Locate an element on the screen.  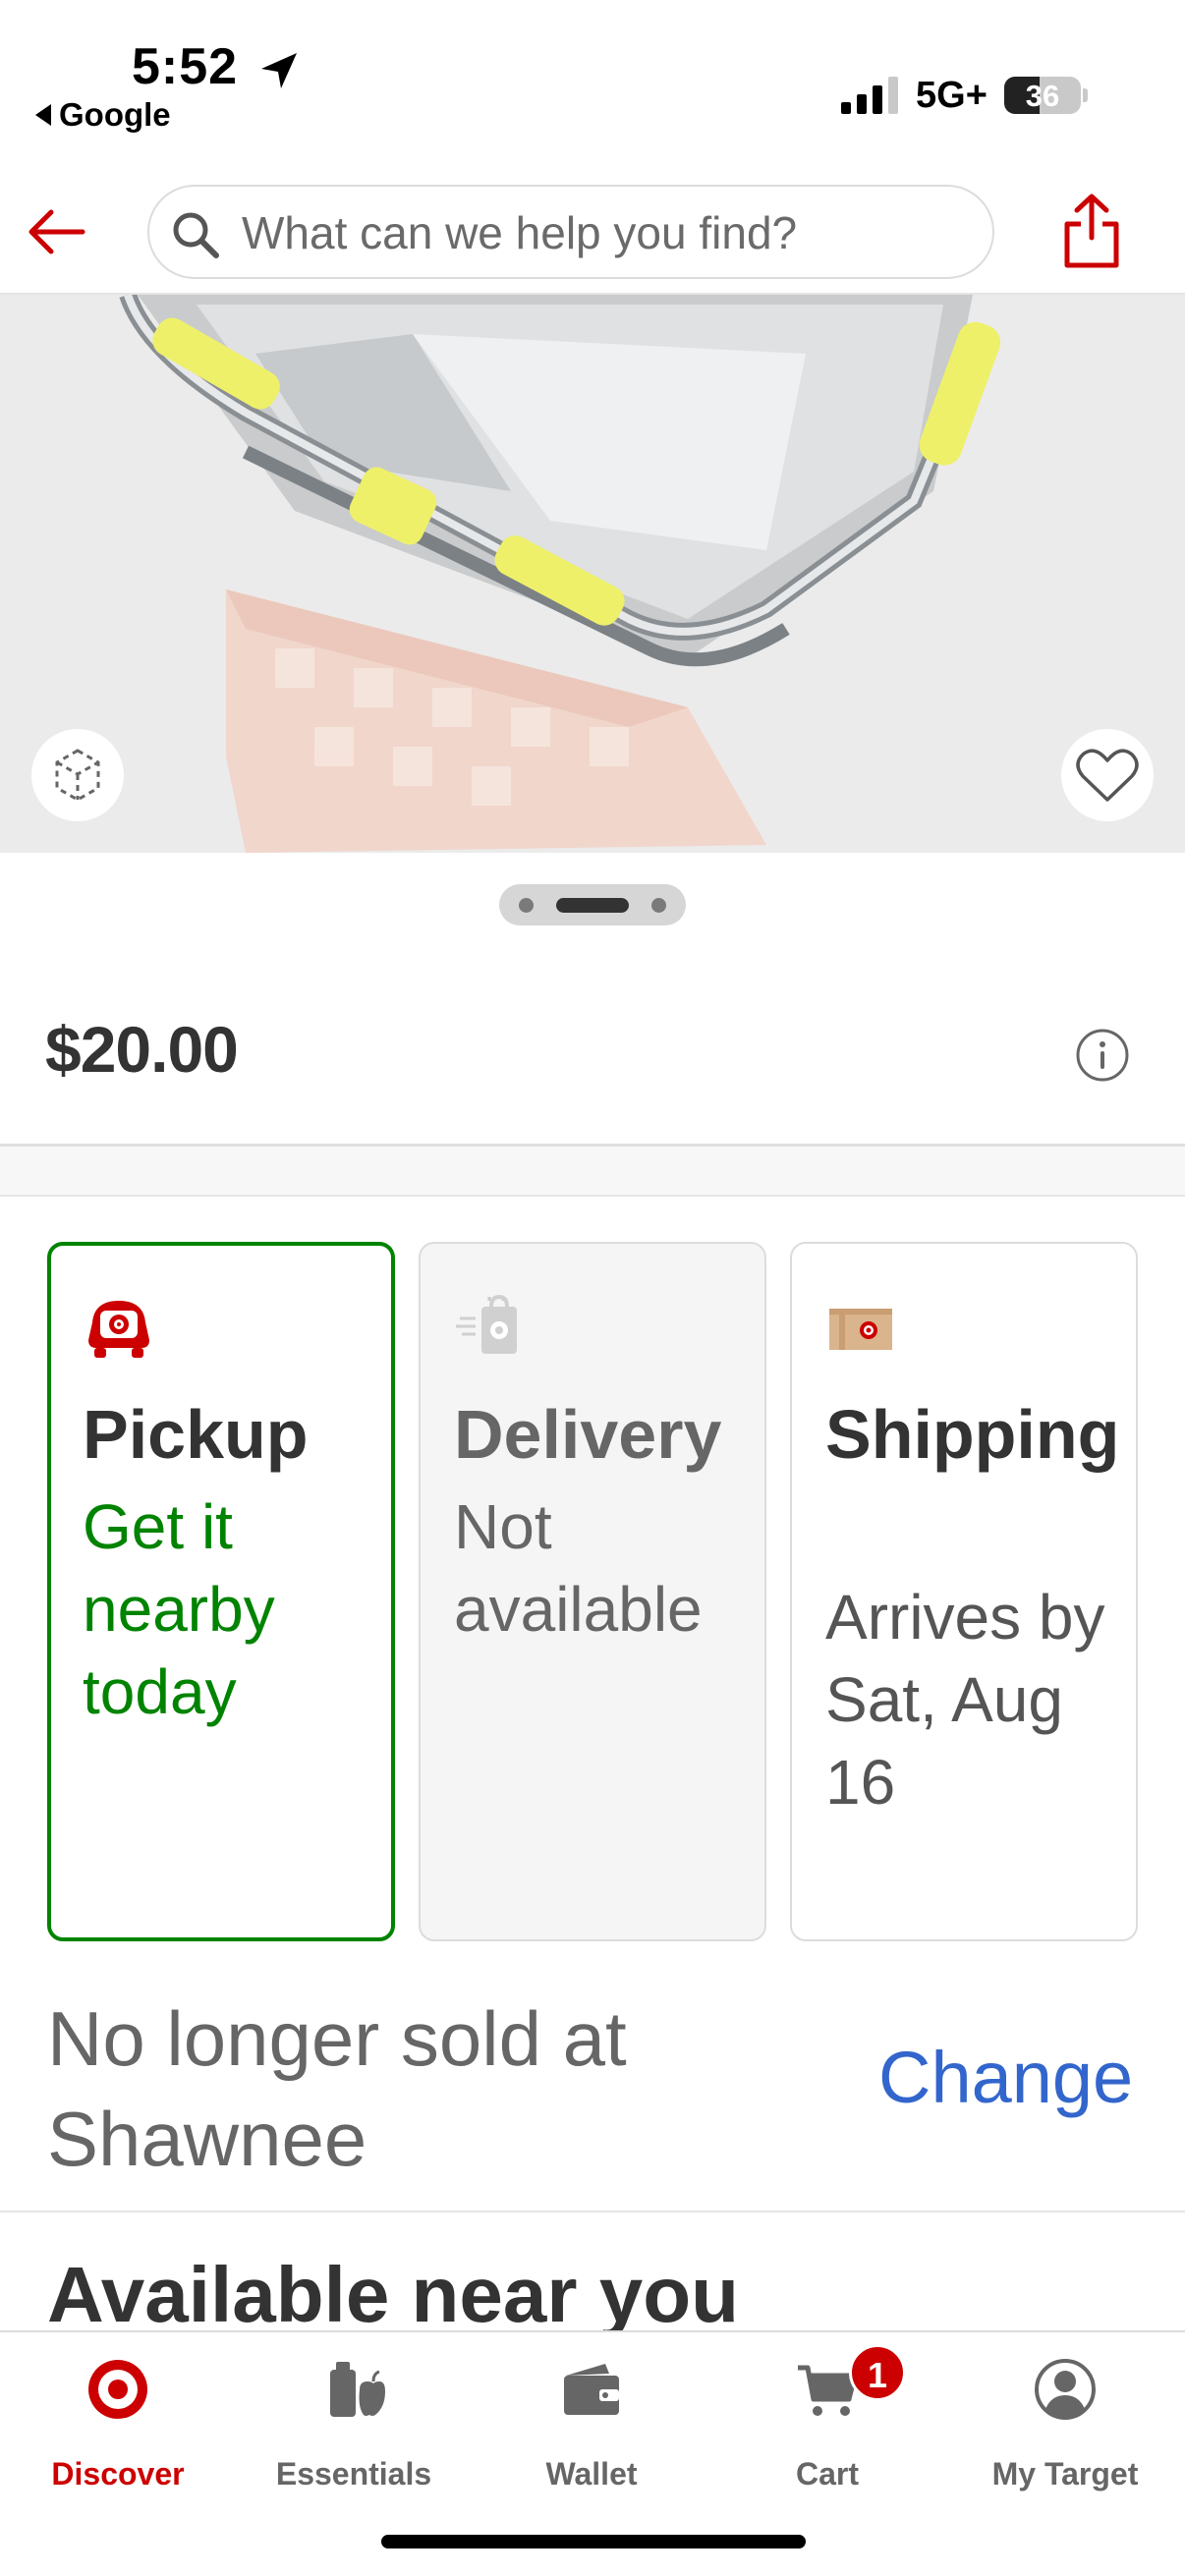
nav-label: Discover is located at coordinates (118, 2474).